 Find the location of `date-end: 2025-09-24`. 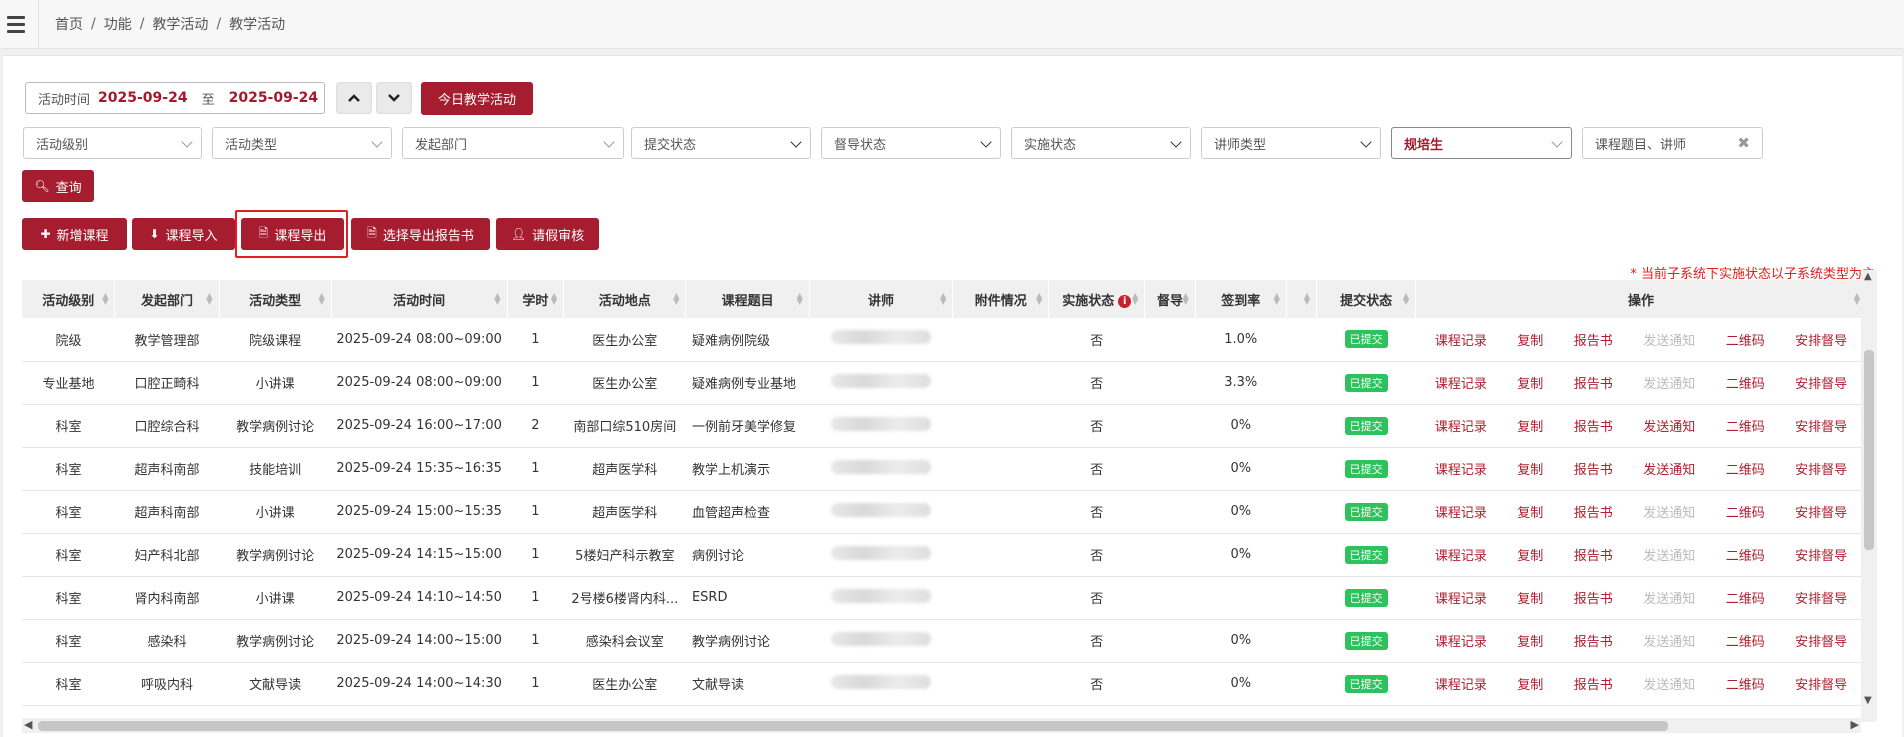

date-end: 2025-09-24 is located at coordinates (274, 98).